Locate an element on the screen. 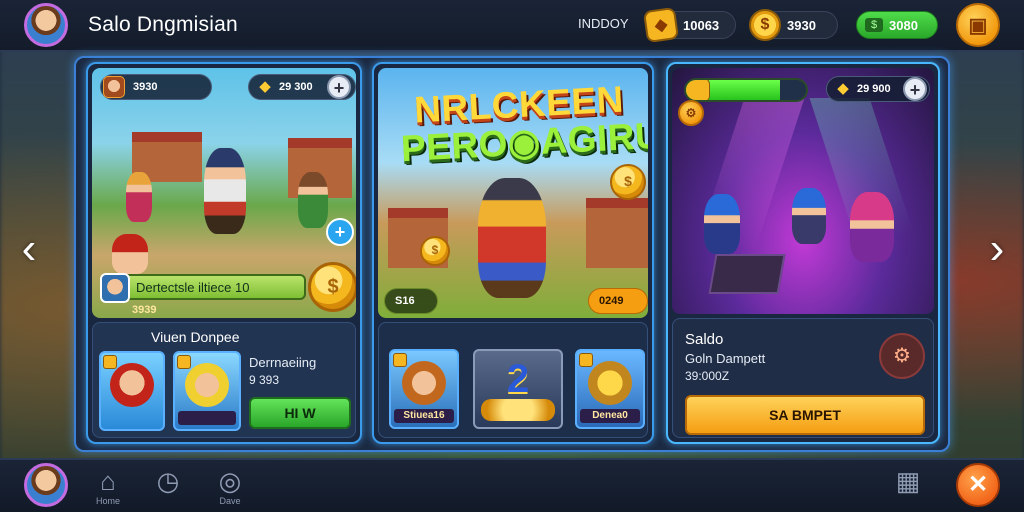 This screenshot has height=512, width=1024. stat-pill: 3930 is located at coordinates (156, 87).